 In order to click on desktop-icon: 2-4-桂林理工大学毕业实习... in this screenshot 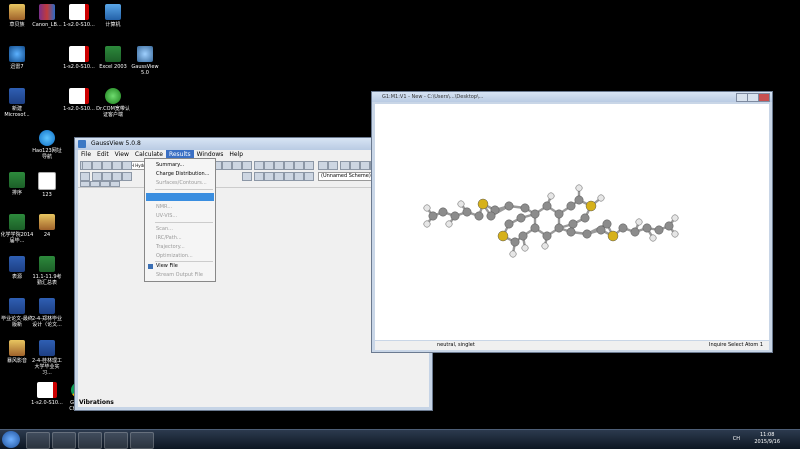, I will do `click(47, 358)`.